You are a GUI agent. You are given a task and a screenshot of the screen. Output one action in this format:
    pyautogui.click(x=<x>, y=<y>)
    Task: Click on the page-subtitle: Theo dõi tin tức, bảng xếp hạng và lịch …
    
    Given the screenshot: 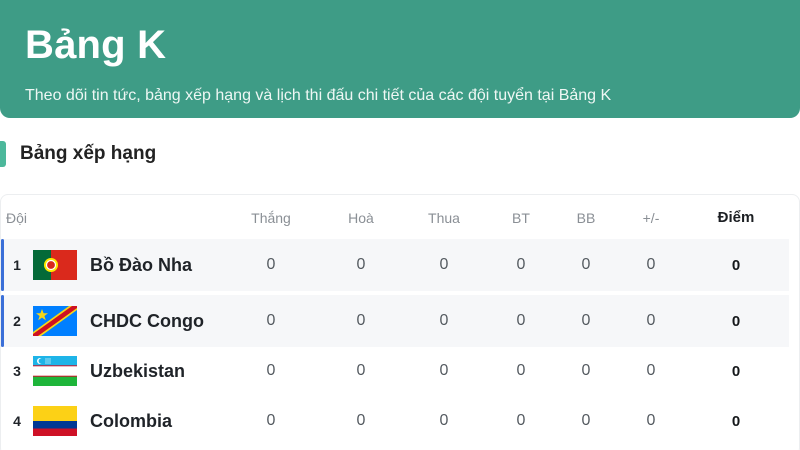 What is the action you would take?
    pyautogui.click(x=318, y=95)
    